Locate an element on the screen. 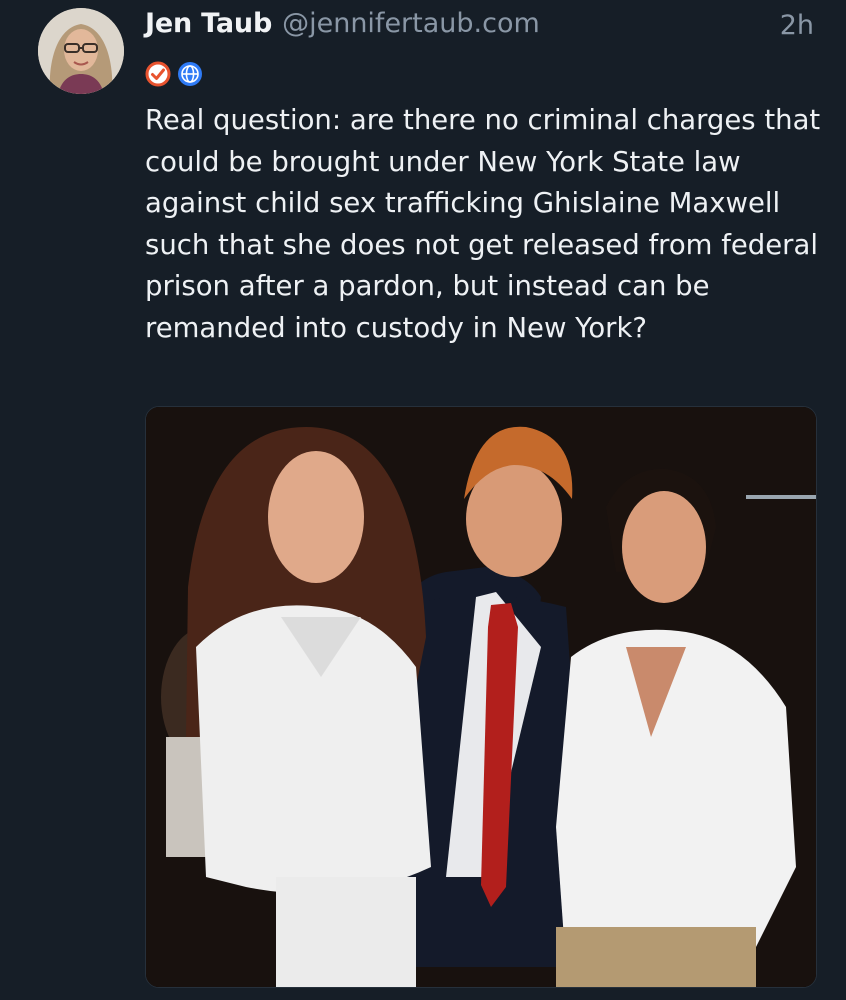 The height and width of the screenshot is (1000, 846). avatar-photo is located at coordinates (81, 51).